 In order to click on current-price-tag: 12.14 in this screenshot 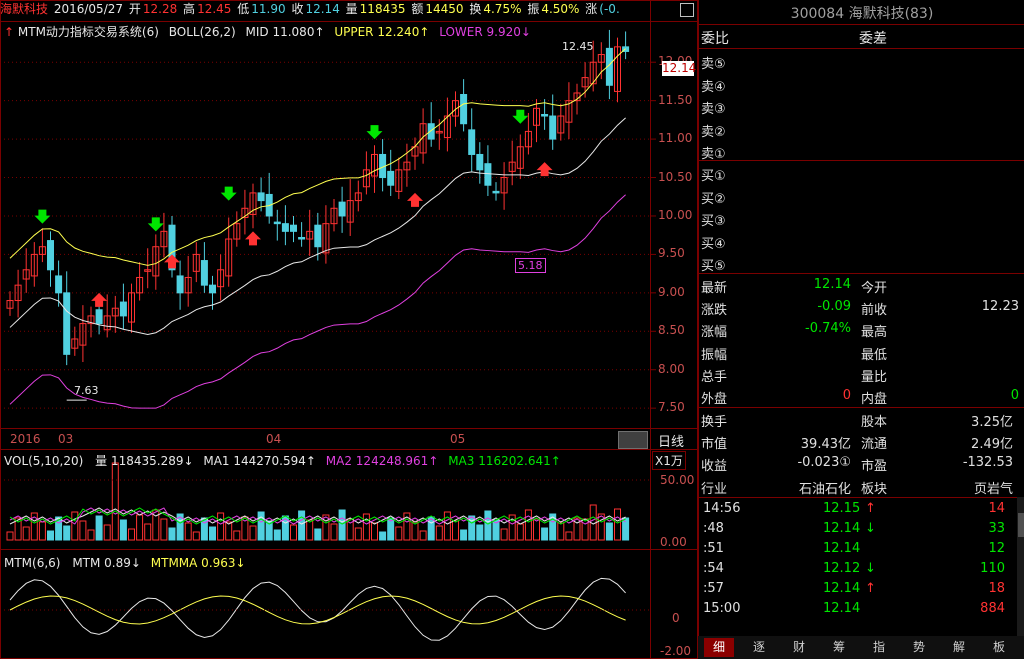, I will do `click(679, 68)`.